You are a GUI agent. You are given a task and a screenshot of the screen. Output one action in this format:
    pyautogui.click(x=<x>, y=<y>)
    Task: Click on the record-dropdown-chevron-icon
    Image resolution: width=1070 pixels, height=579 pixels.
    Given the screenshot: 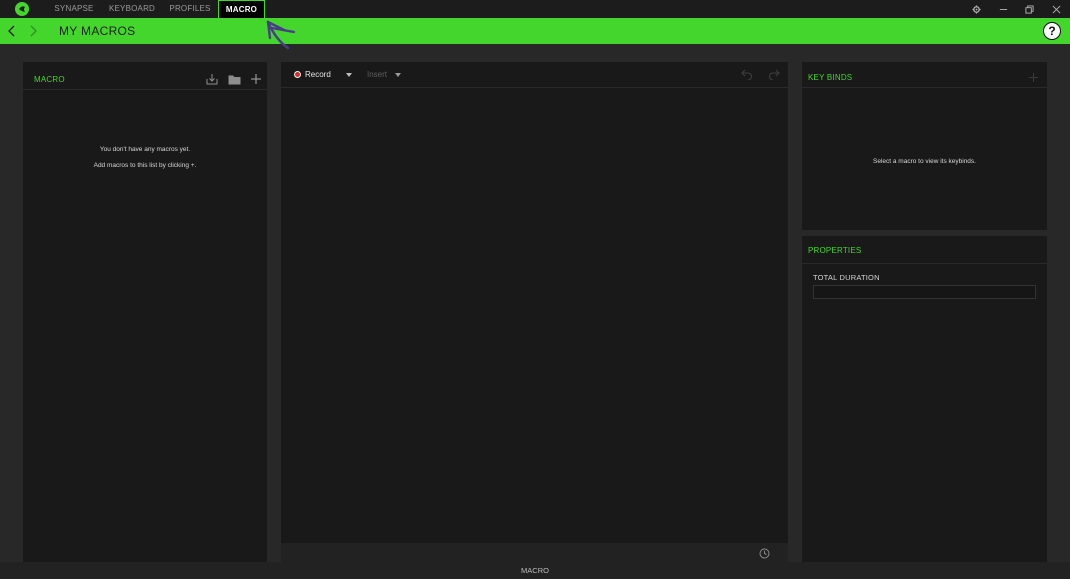 What is the action you would take?
    pyautogui.click(x=349, y=75)
    